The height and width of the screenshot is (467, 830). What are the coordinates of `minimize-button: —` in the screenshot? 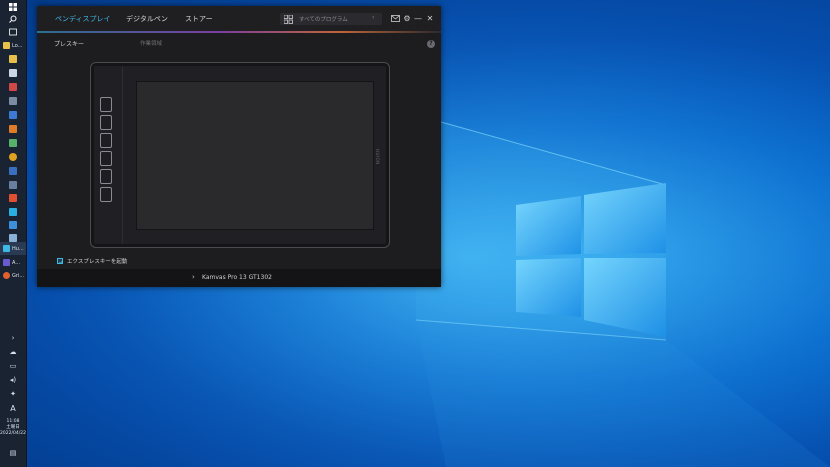 It's located at (418, 19).